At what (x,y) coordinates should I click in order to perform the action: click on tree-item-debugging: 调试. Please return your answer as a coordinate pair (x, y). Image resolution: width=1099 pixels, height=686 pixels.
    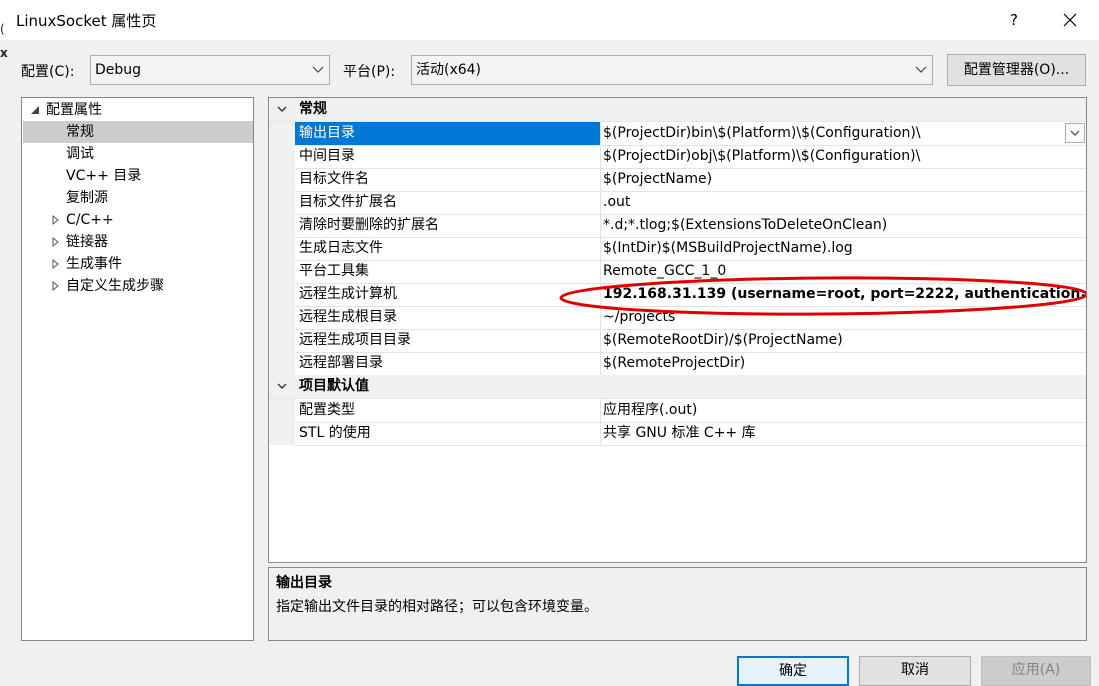
    Looking at the image, I should click on (138, 154).